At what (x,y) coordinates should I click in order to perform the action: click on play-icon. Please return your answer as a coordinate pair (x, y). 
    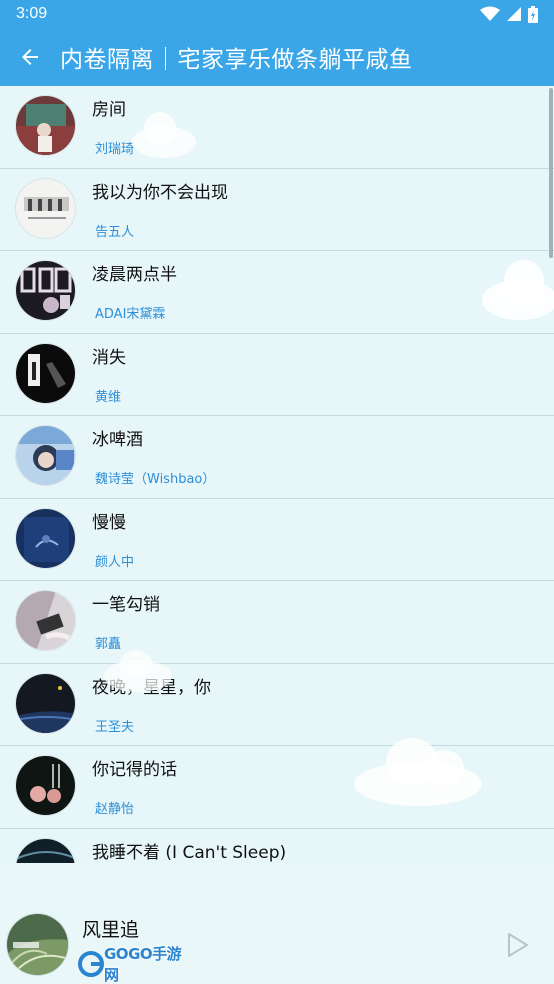
    Looking at the image, I should click on (516, 945).